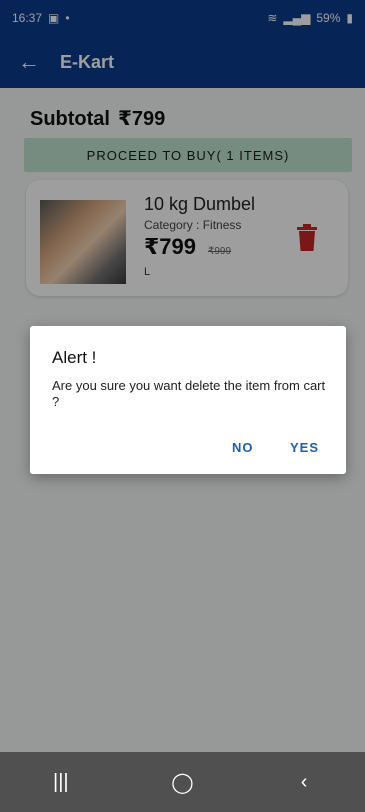  Describe the element at coordinates (304, 782) in the screenshot. I see `back-icon: ‹` at that location.